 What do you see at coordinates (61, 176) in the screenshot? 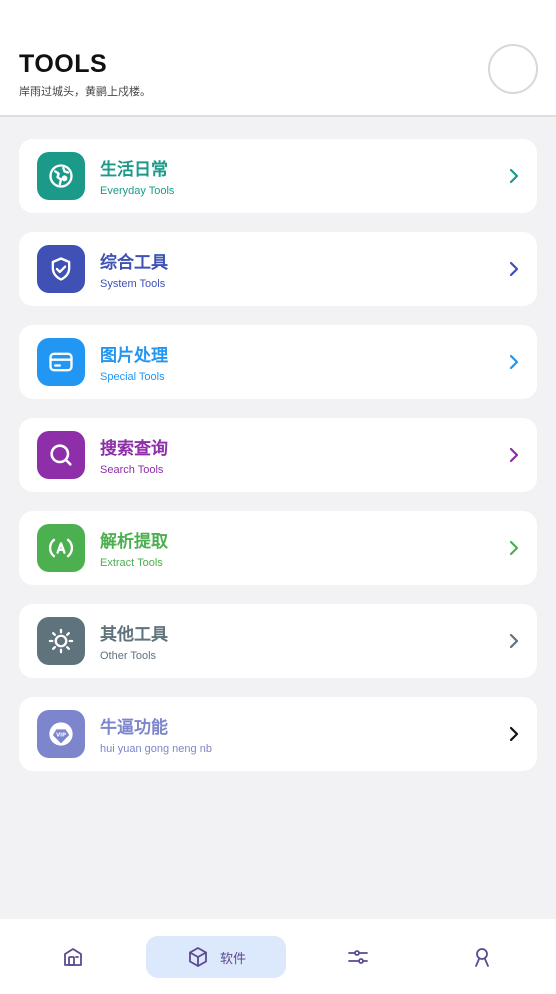
I see `globe-icon` at bounding box center [61, 176].